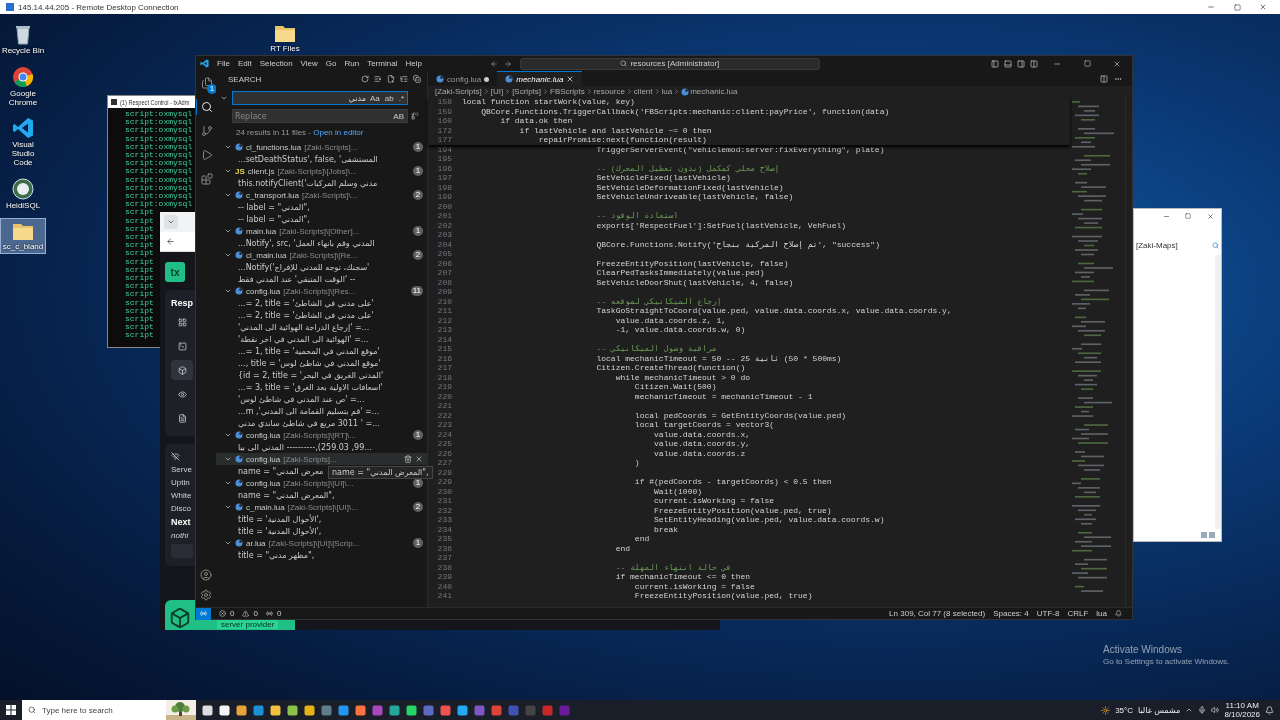 This screenshot has height=720, width=1280. Describe the element at coordinates (255, 613) in the screenshot. I see `warning-count: 0` at that location.